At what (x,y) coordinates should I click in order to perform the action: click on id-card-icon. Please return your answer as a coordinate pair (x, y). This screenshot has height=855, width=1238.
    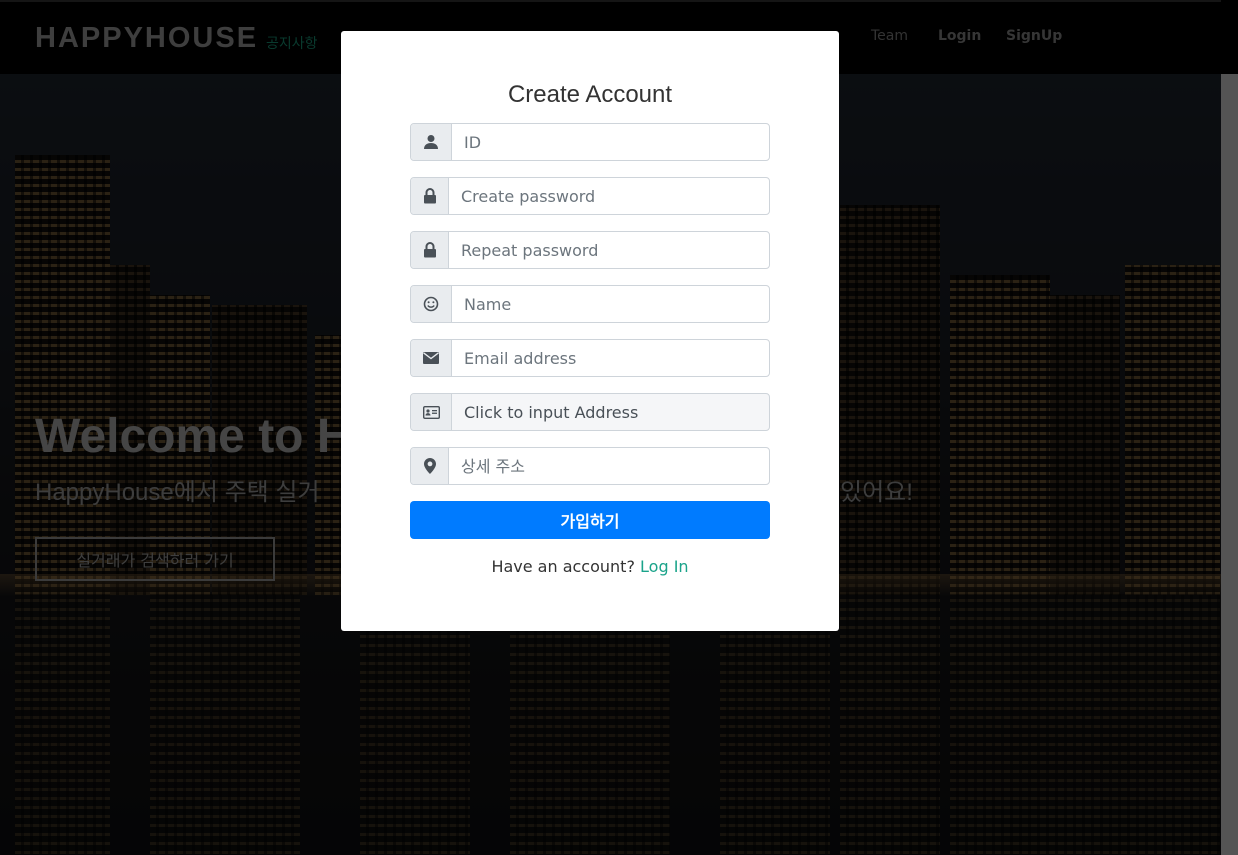
    Looking at the image, I should click on (431, 412).